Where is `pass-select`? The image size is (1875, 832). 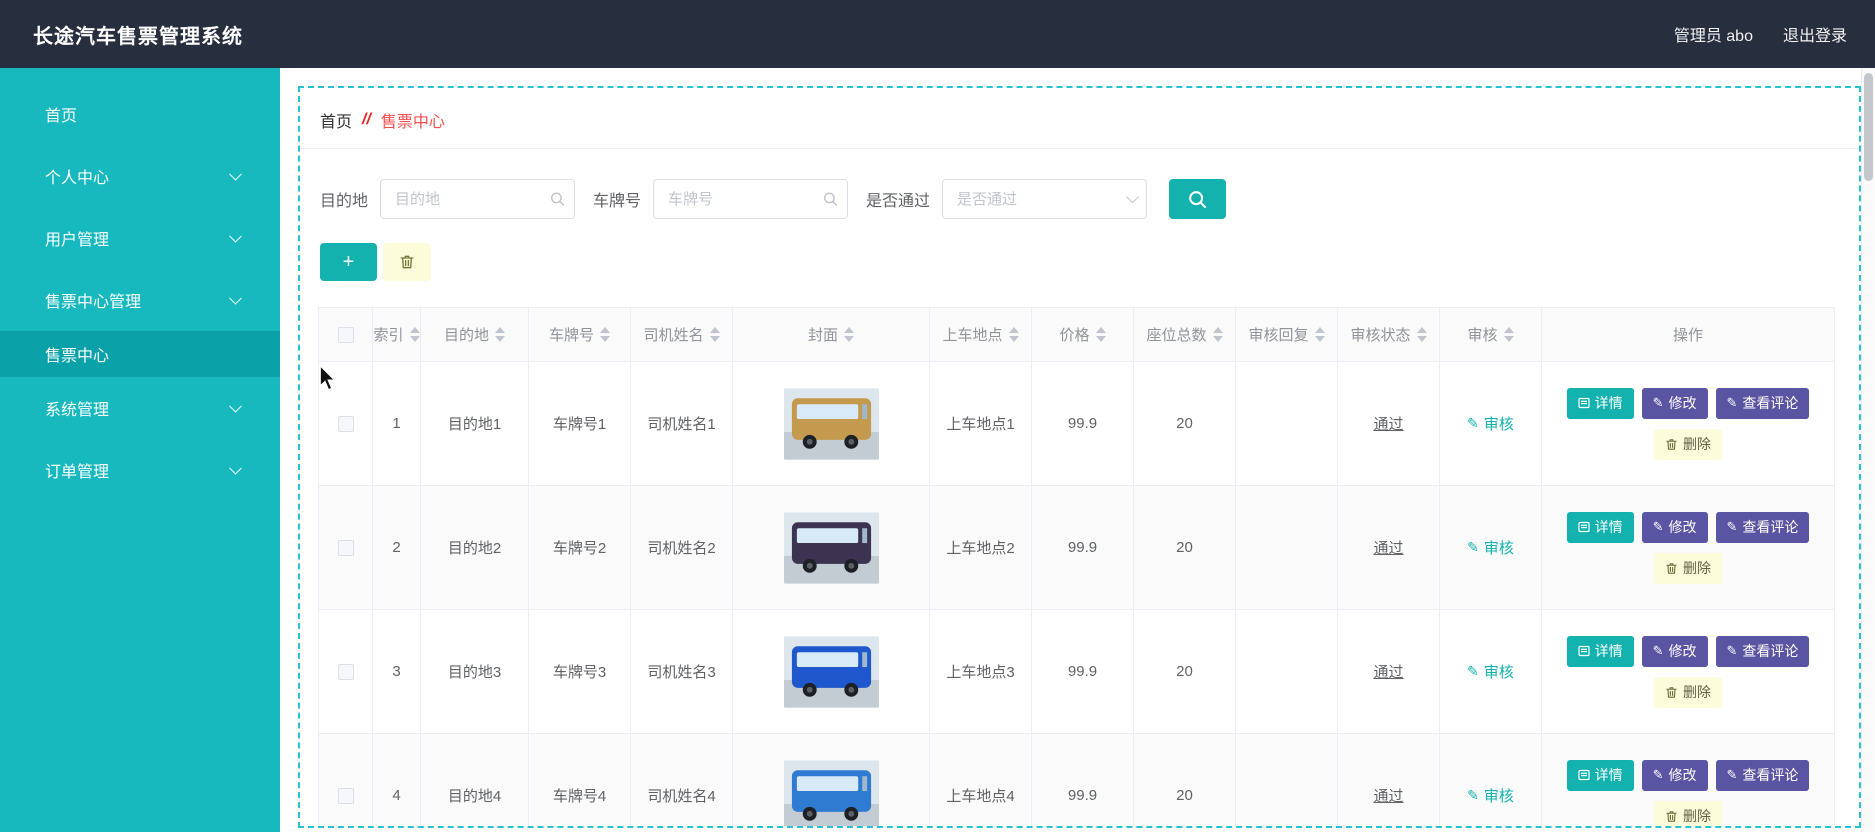
pass-select is located at coordinates (1045, 199).